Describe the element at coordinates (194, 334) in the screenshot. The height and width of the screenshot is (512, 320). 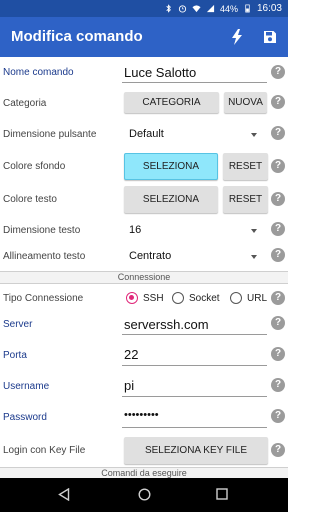
I see `server-underline` at that location.